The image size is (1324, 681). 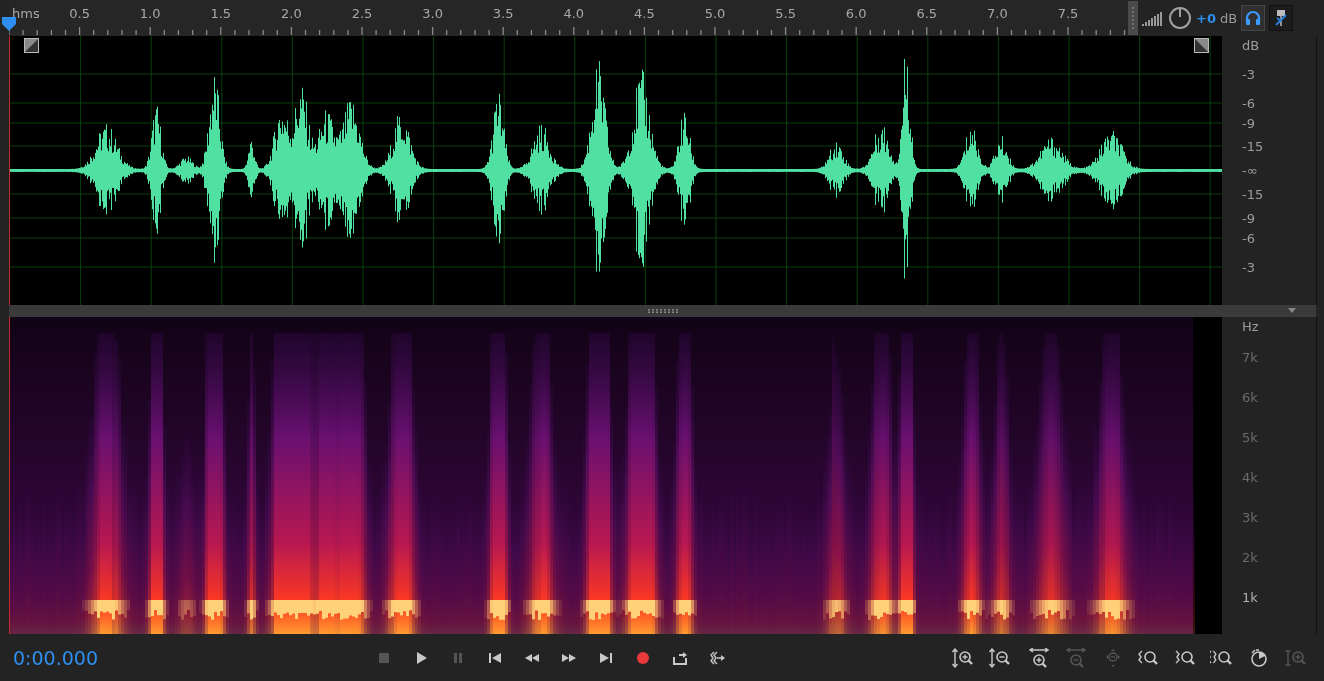 What do you see at coordinates (643, 657) in the screenshot?
I see `record-icon` at bounding box center [643, 657].